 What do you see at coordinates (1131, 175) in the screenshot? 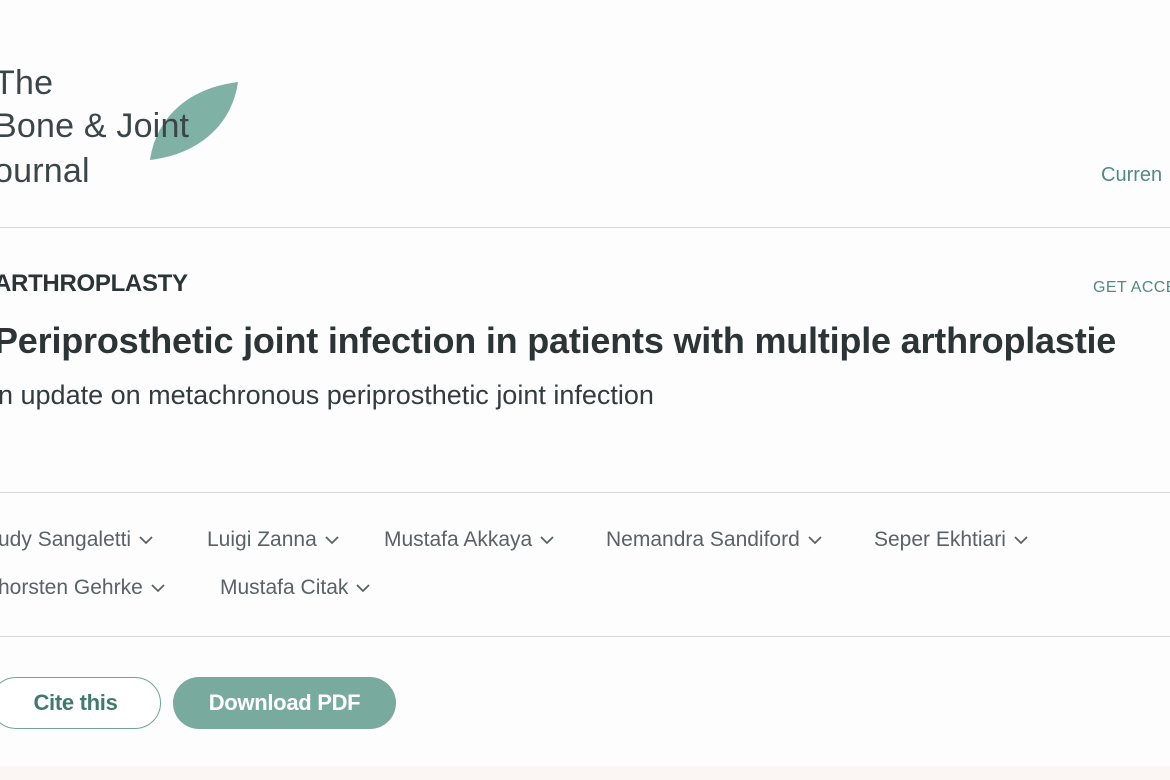
I see `nav-link-current: Curren` at bounding box center [1131, 175].